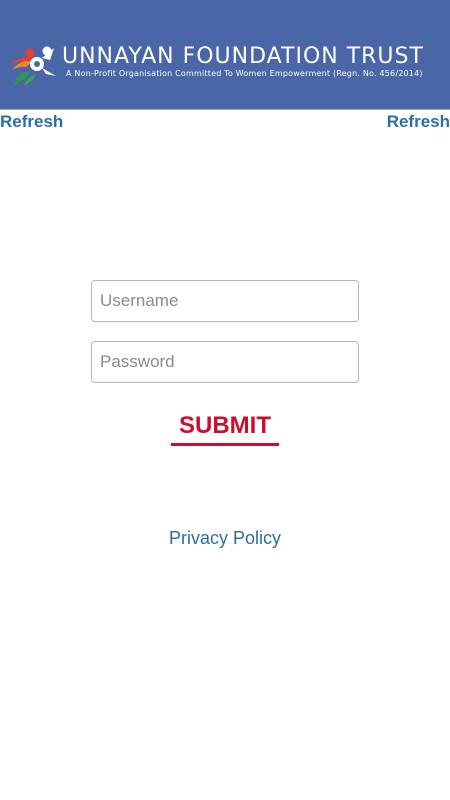 This screenshot has width=450, height=800. I want to click on privacy-policy-link: Privacy Policy, so click(225, 538).